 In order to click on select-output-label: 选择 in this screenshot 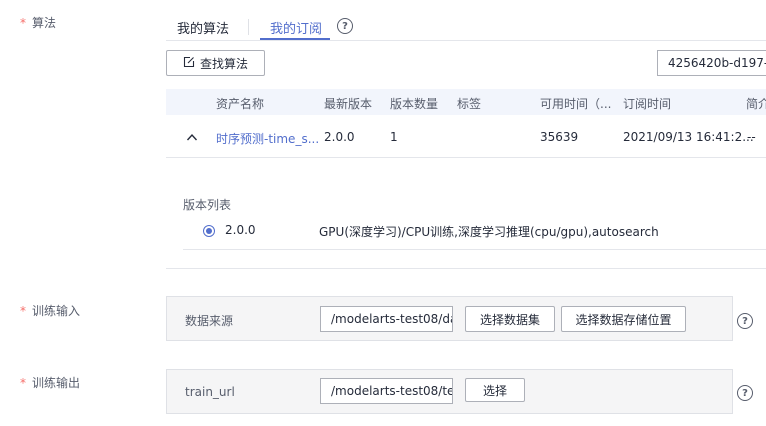, I will do `click(494, 390)`.